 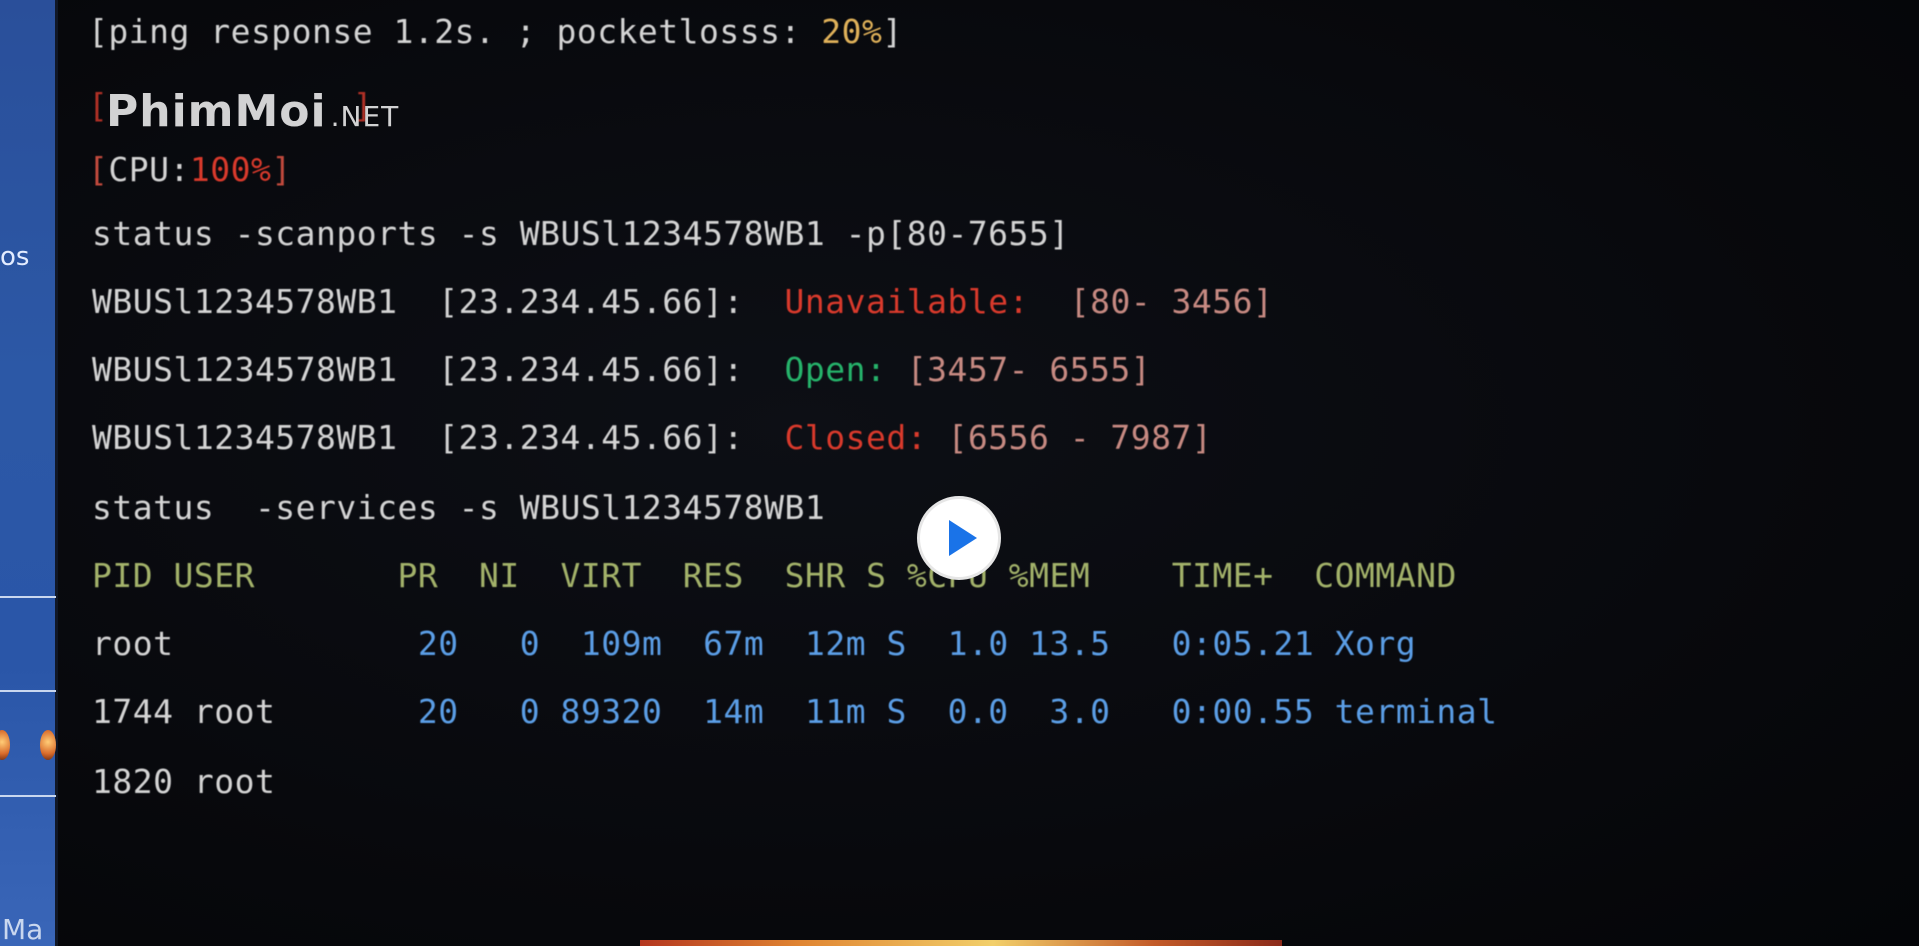 I want to click on desktop-sidebar: os Ma, so click(x=29, y=473).